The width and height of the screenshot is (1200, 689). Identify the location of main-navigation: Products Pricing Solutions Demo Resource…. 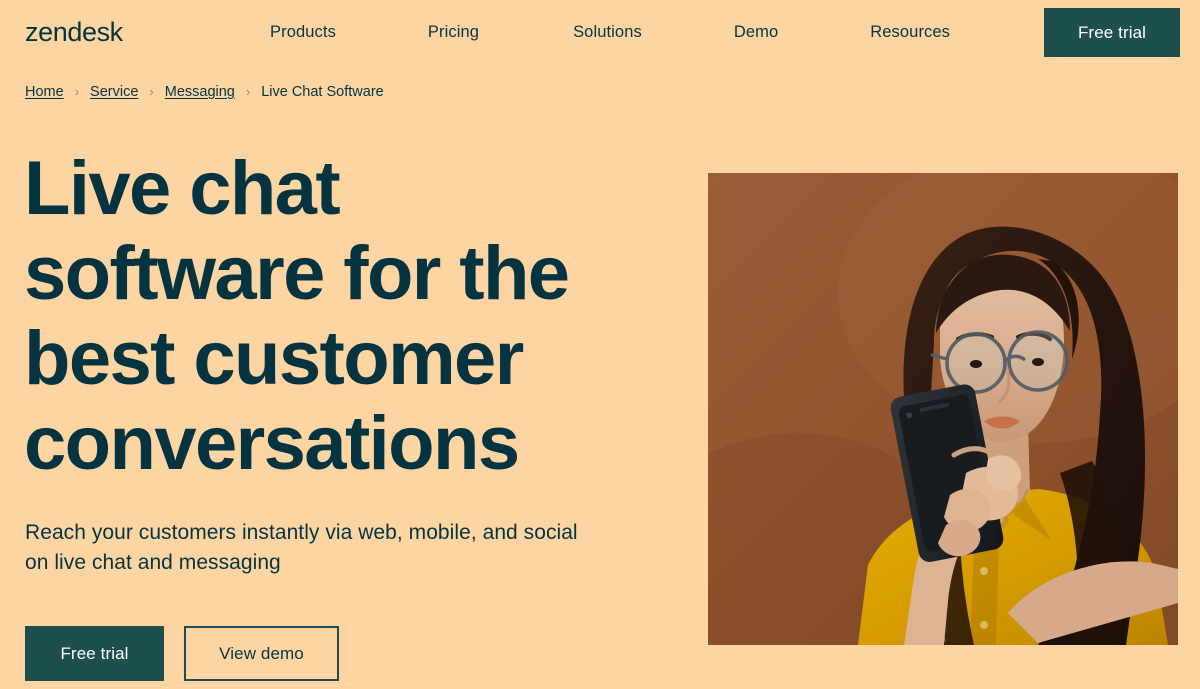
(635, 32).